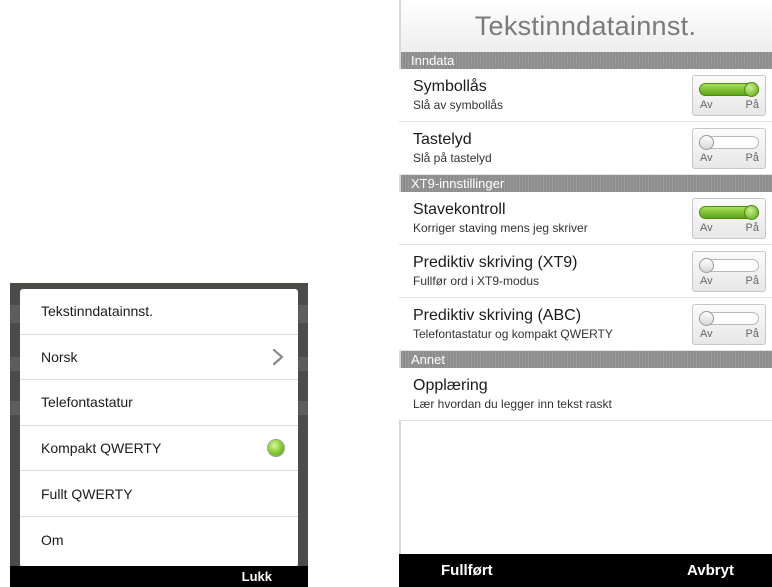 The width and height of the screenshot is (772, 587). I want to click on cancel-button: Avbryt, so click(710, 570).